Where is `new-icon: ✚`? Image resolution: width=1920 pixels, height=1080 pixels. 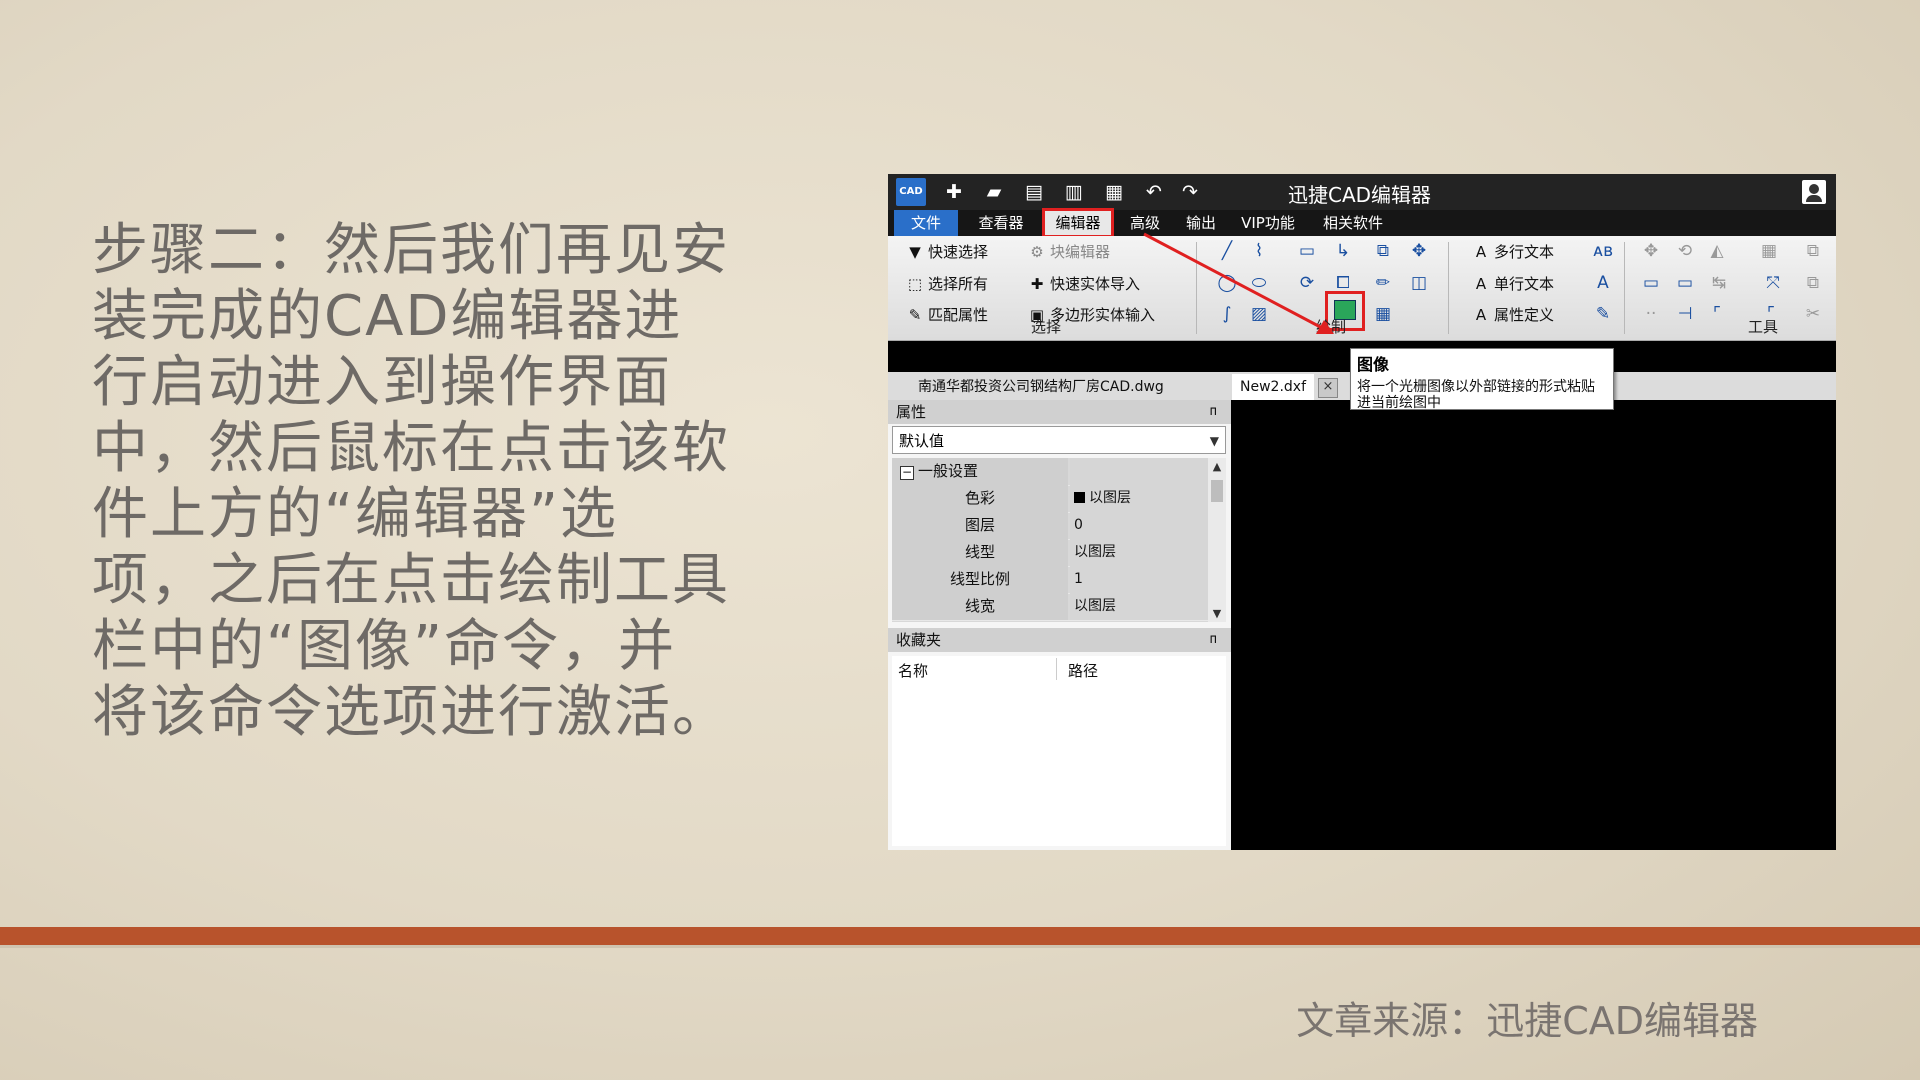
new-icon: ✚ is located at coordinates (954, 192).